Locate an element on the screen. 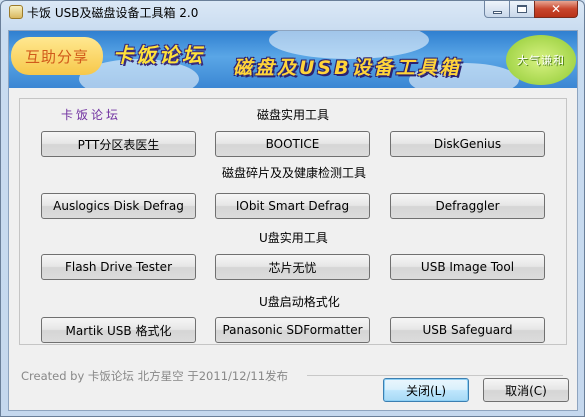 This screenshot has height=417, width=585. cancel-button: 取消(C) is located at coordinates (526, 390).